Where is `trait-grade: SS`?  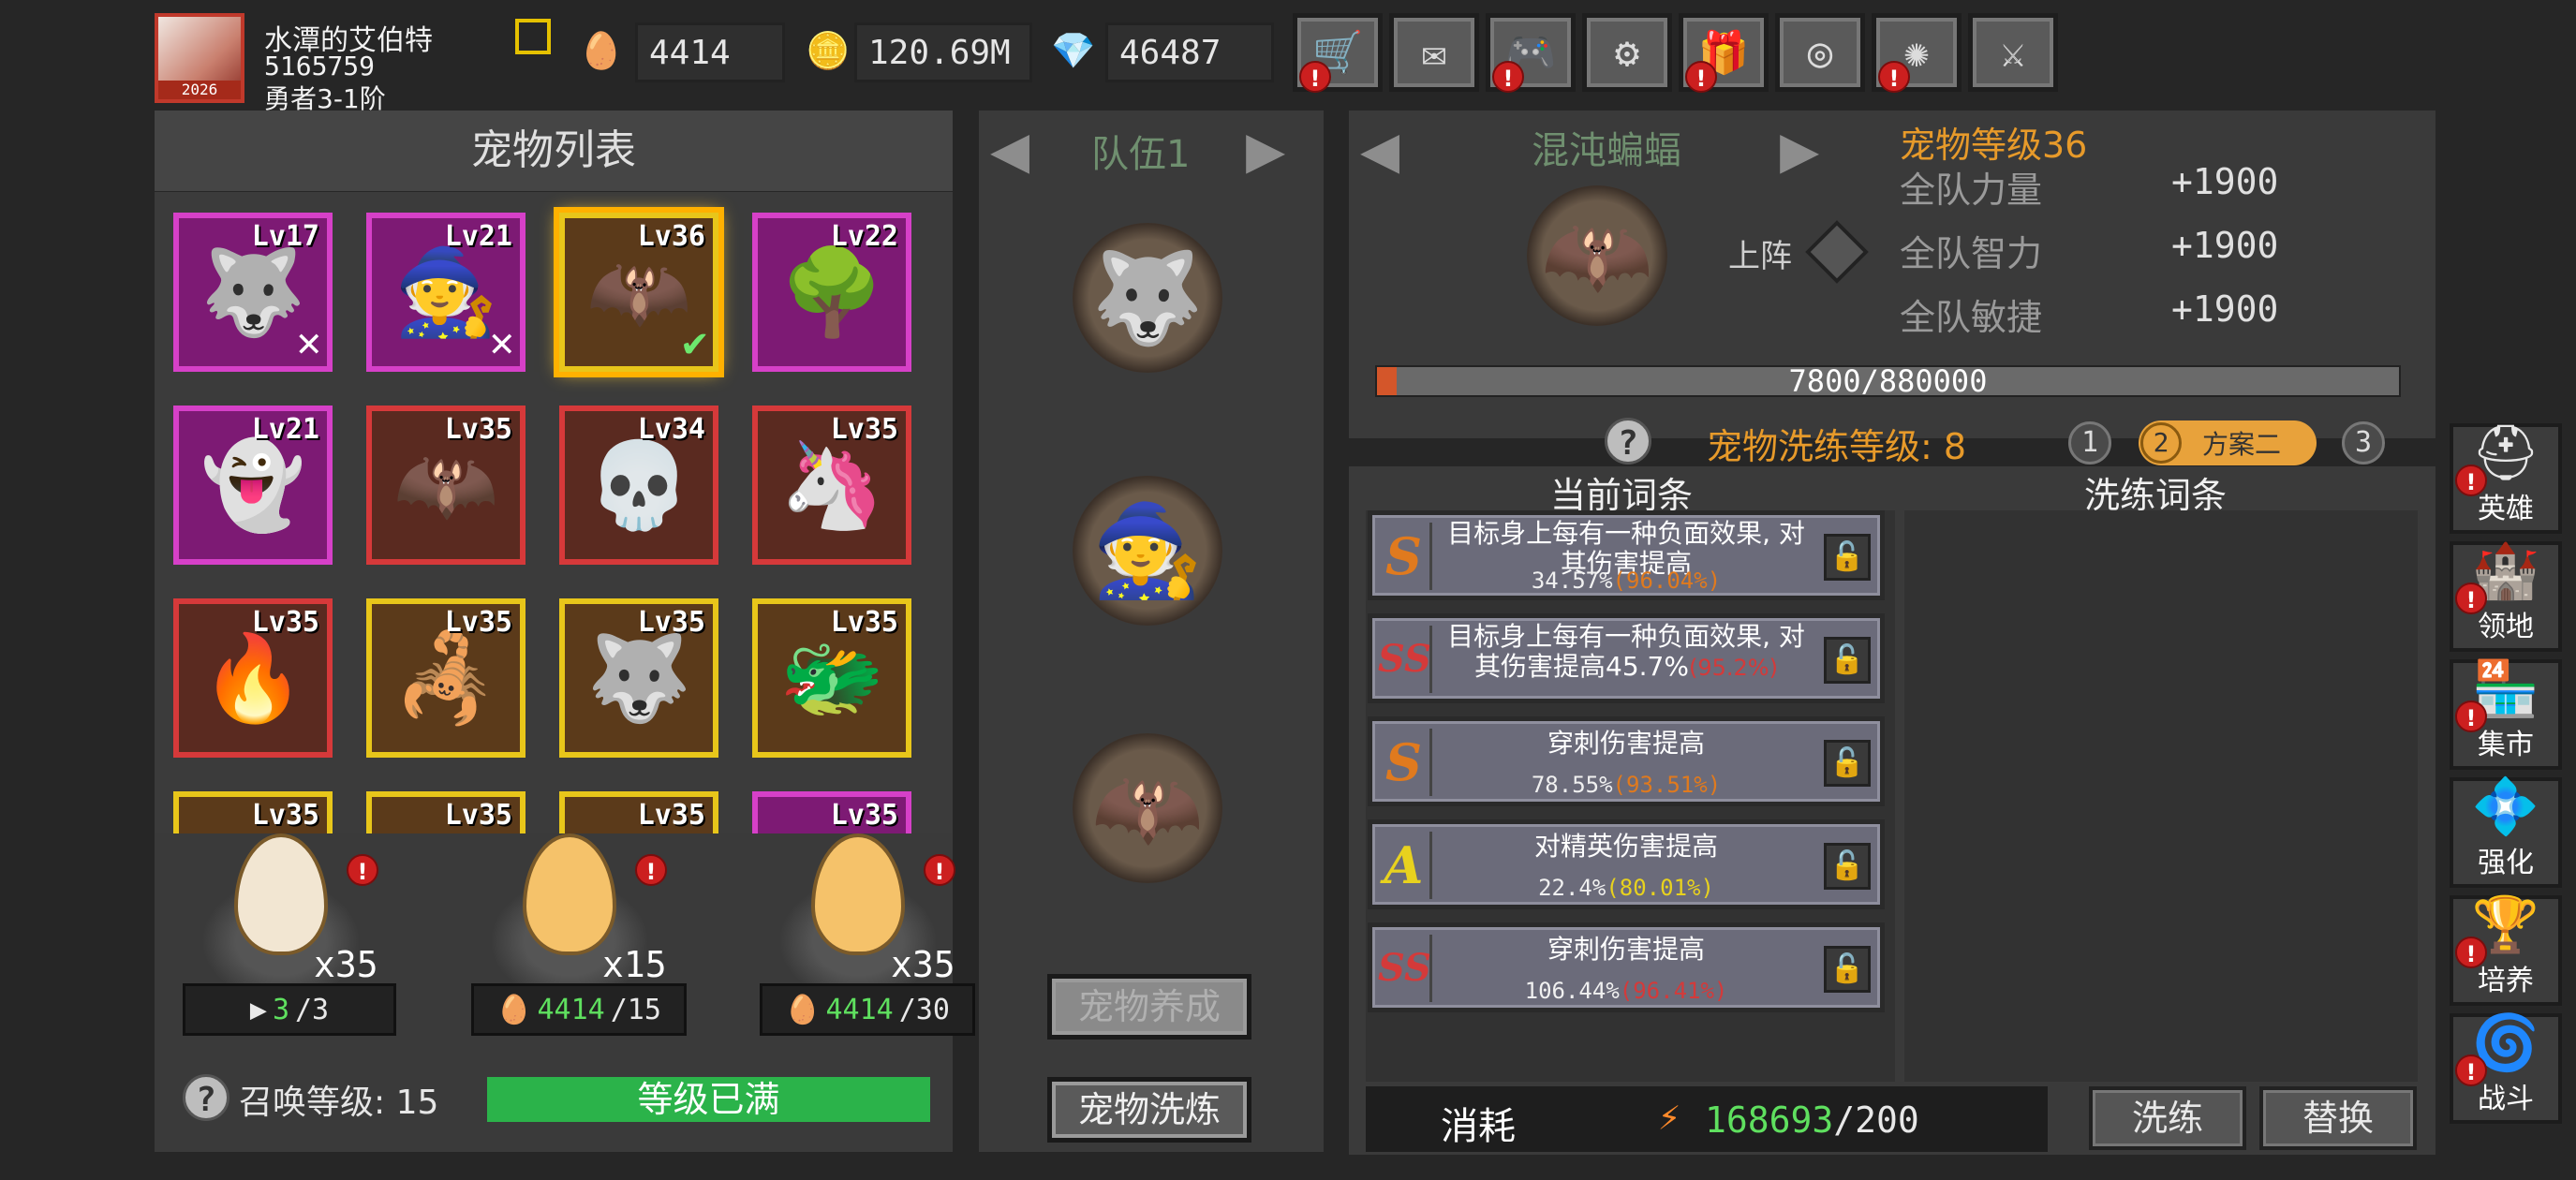
trait-grade: SS is located at coordinates (1405, 968).